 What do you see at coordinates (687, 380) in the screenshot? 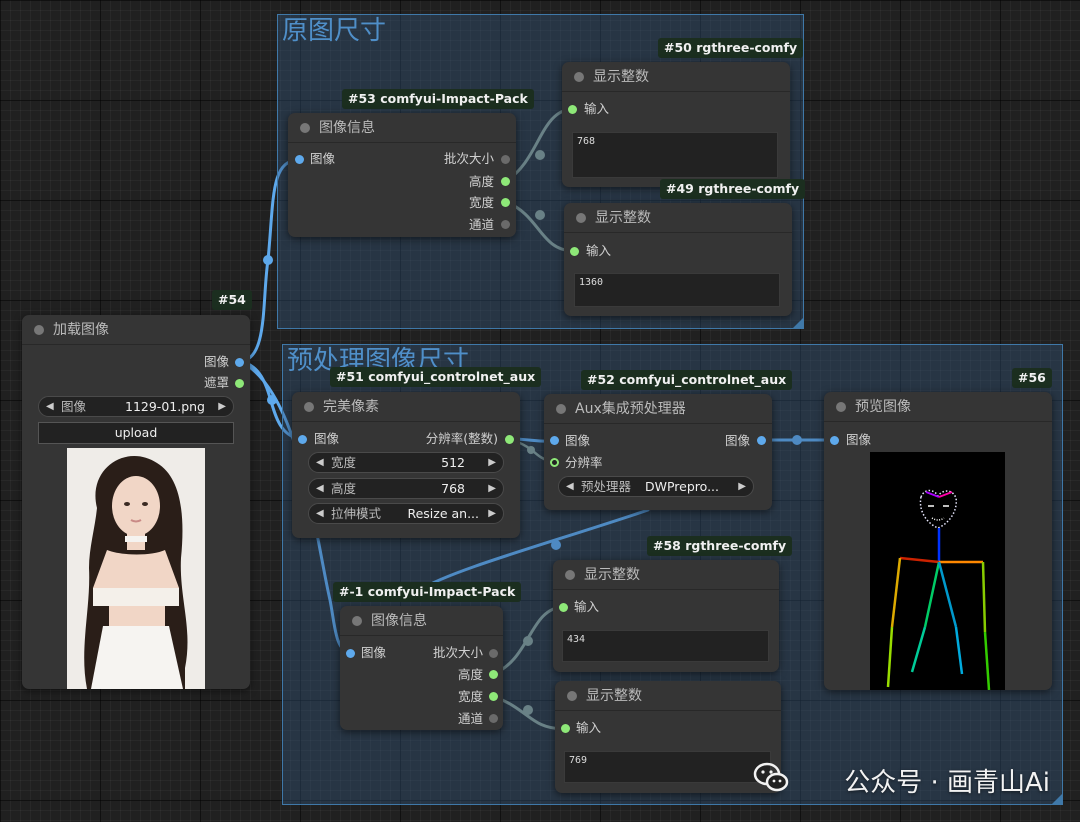
I see `node-id-badge: #52 comfyui_controlnet_aux` at bounding box center [687, 380].